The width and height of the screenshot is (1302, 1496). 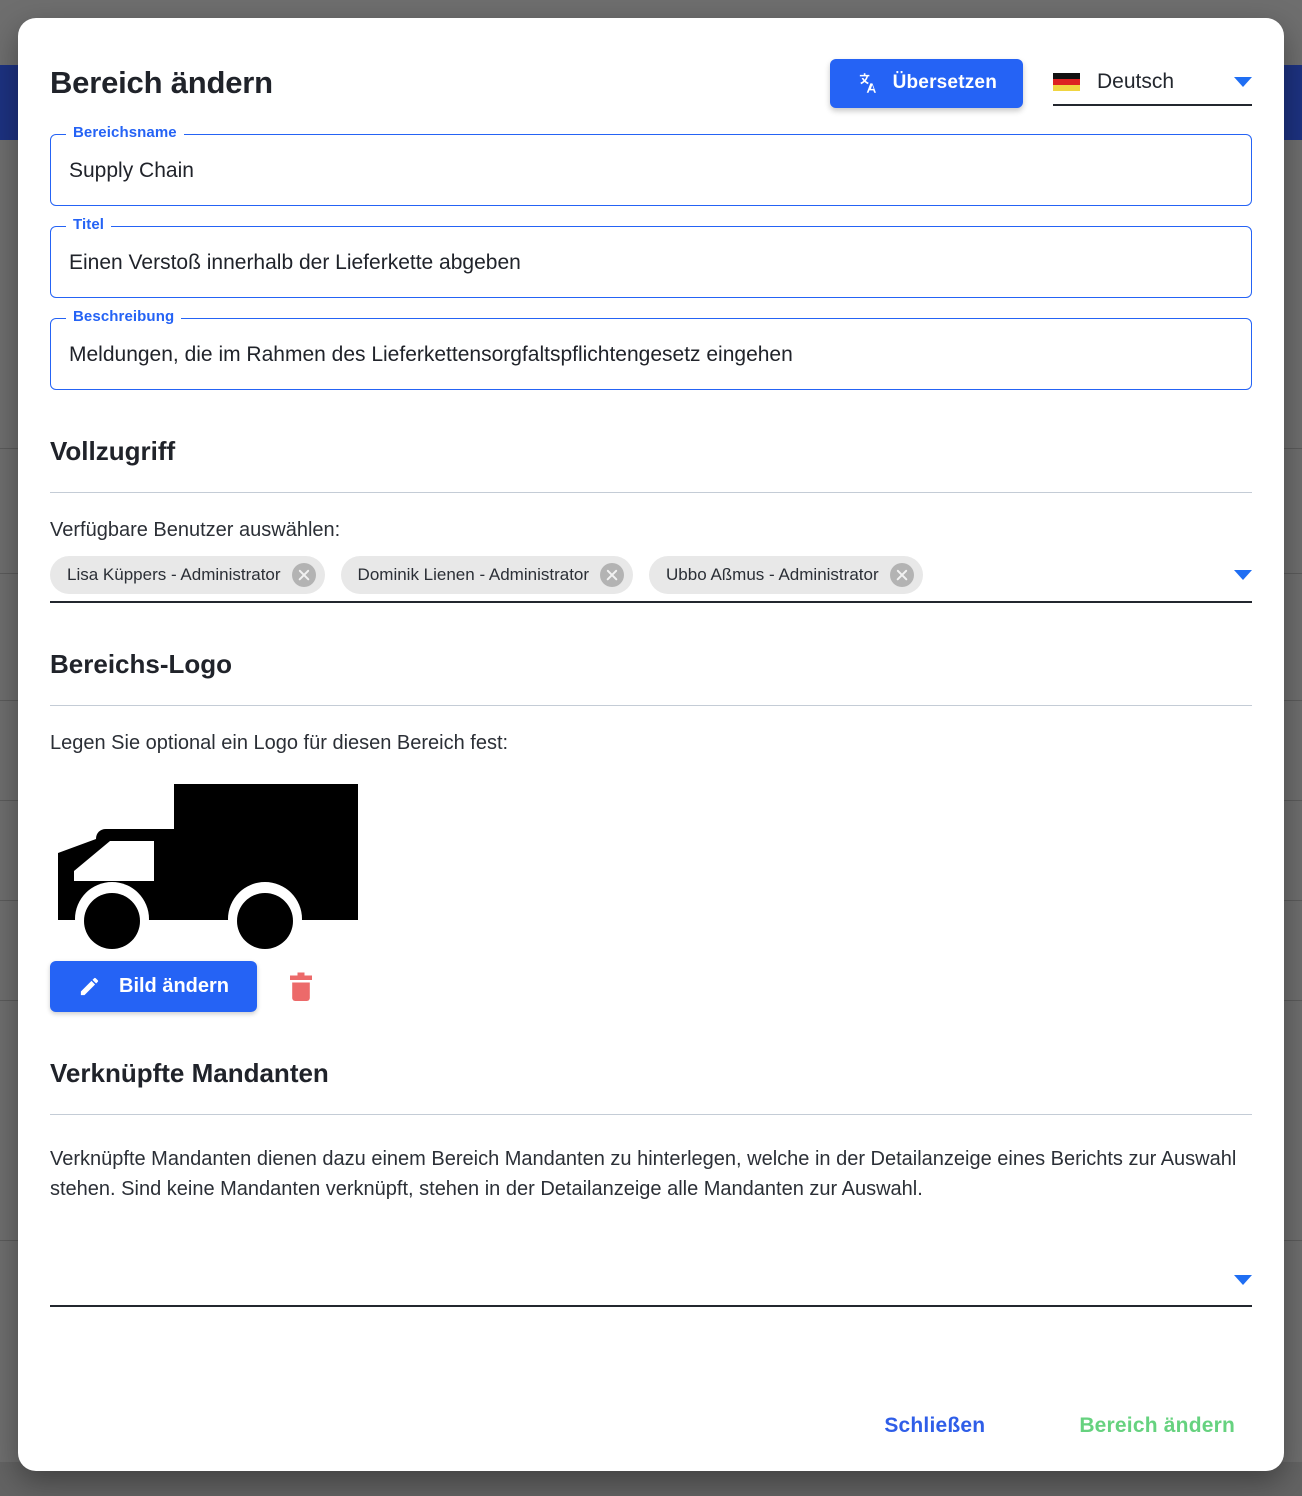 What do you see at coordinates (651, 867) in the screenshot?
I see `area-logo-preview` at bounding box center [651, 867].